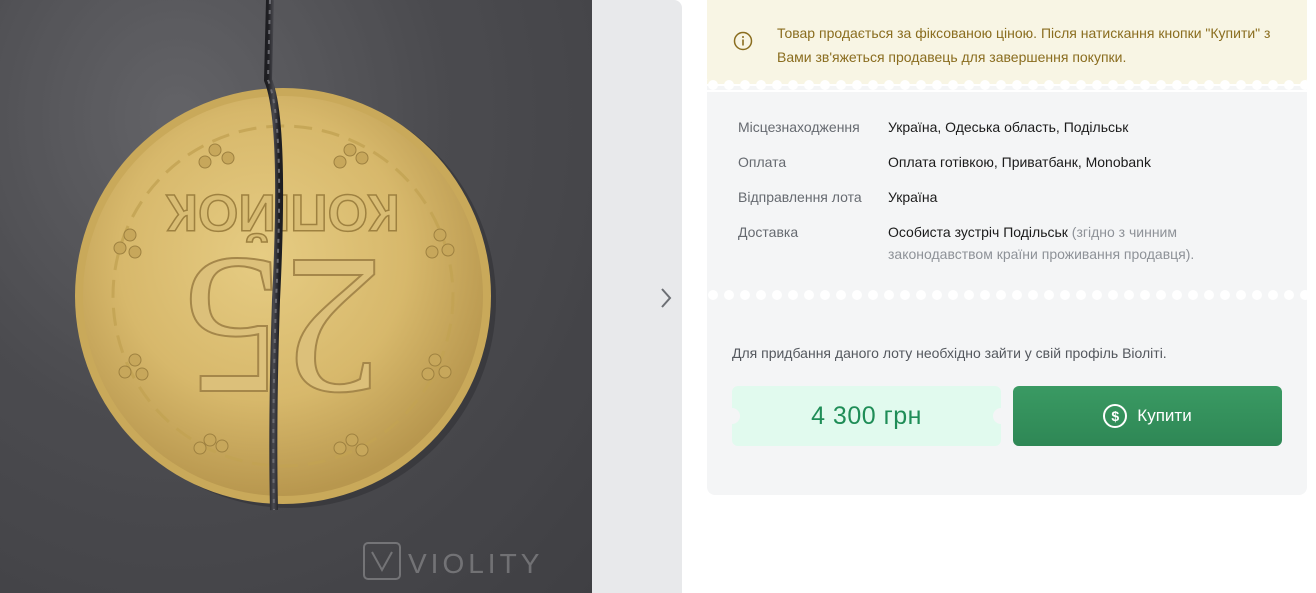 This screenshot has width=1316, height=593. I want to click on detail-label: Відправлення лота, so click(800, 197).